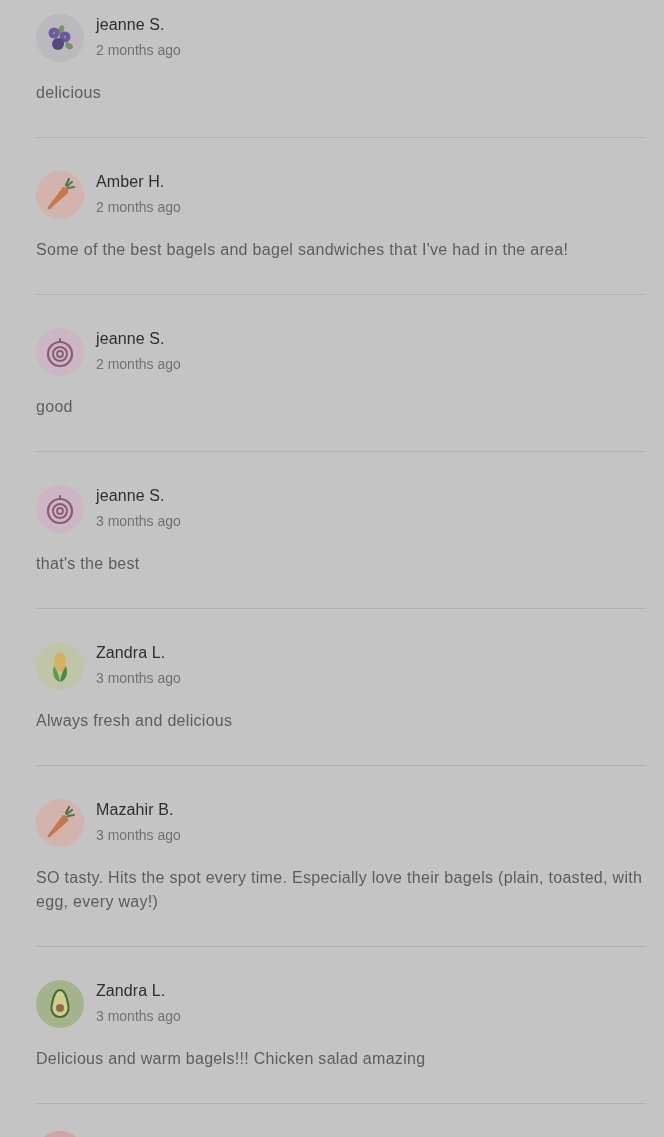 Image resolution: width=664 pixels, height=1137 pixels. Describe the element at coordinates (88, 564) in the screenshot. I see `review-text: that's the best` at that location.